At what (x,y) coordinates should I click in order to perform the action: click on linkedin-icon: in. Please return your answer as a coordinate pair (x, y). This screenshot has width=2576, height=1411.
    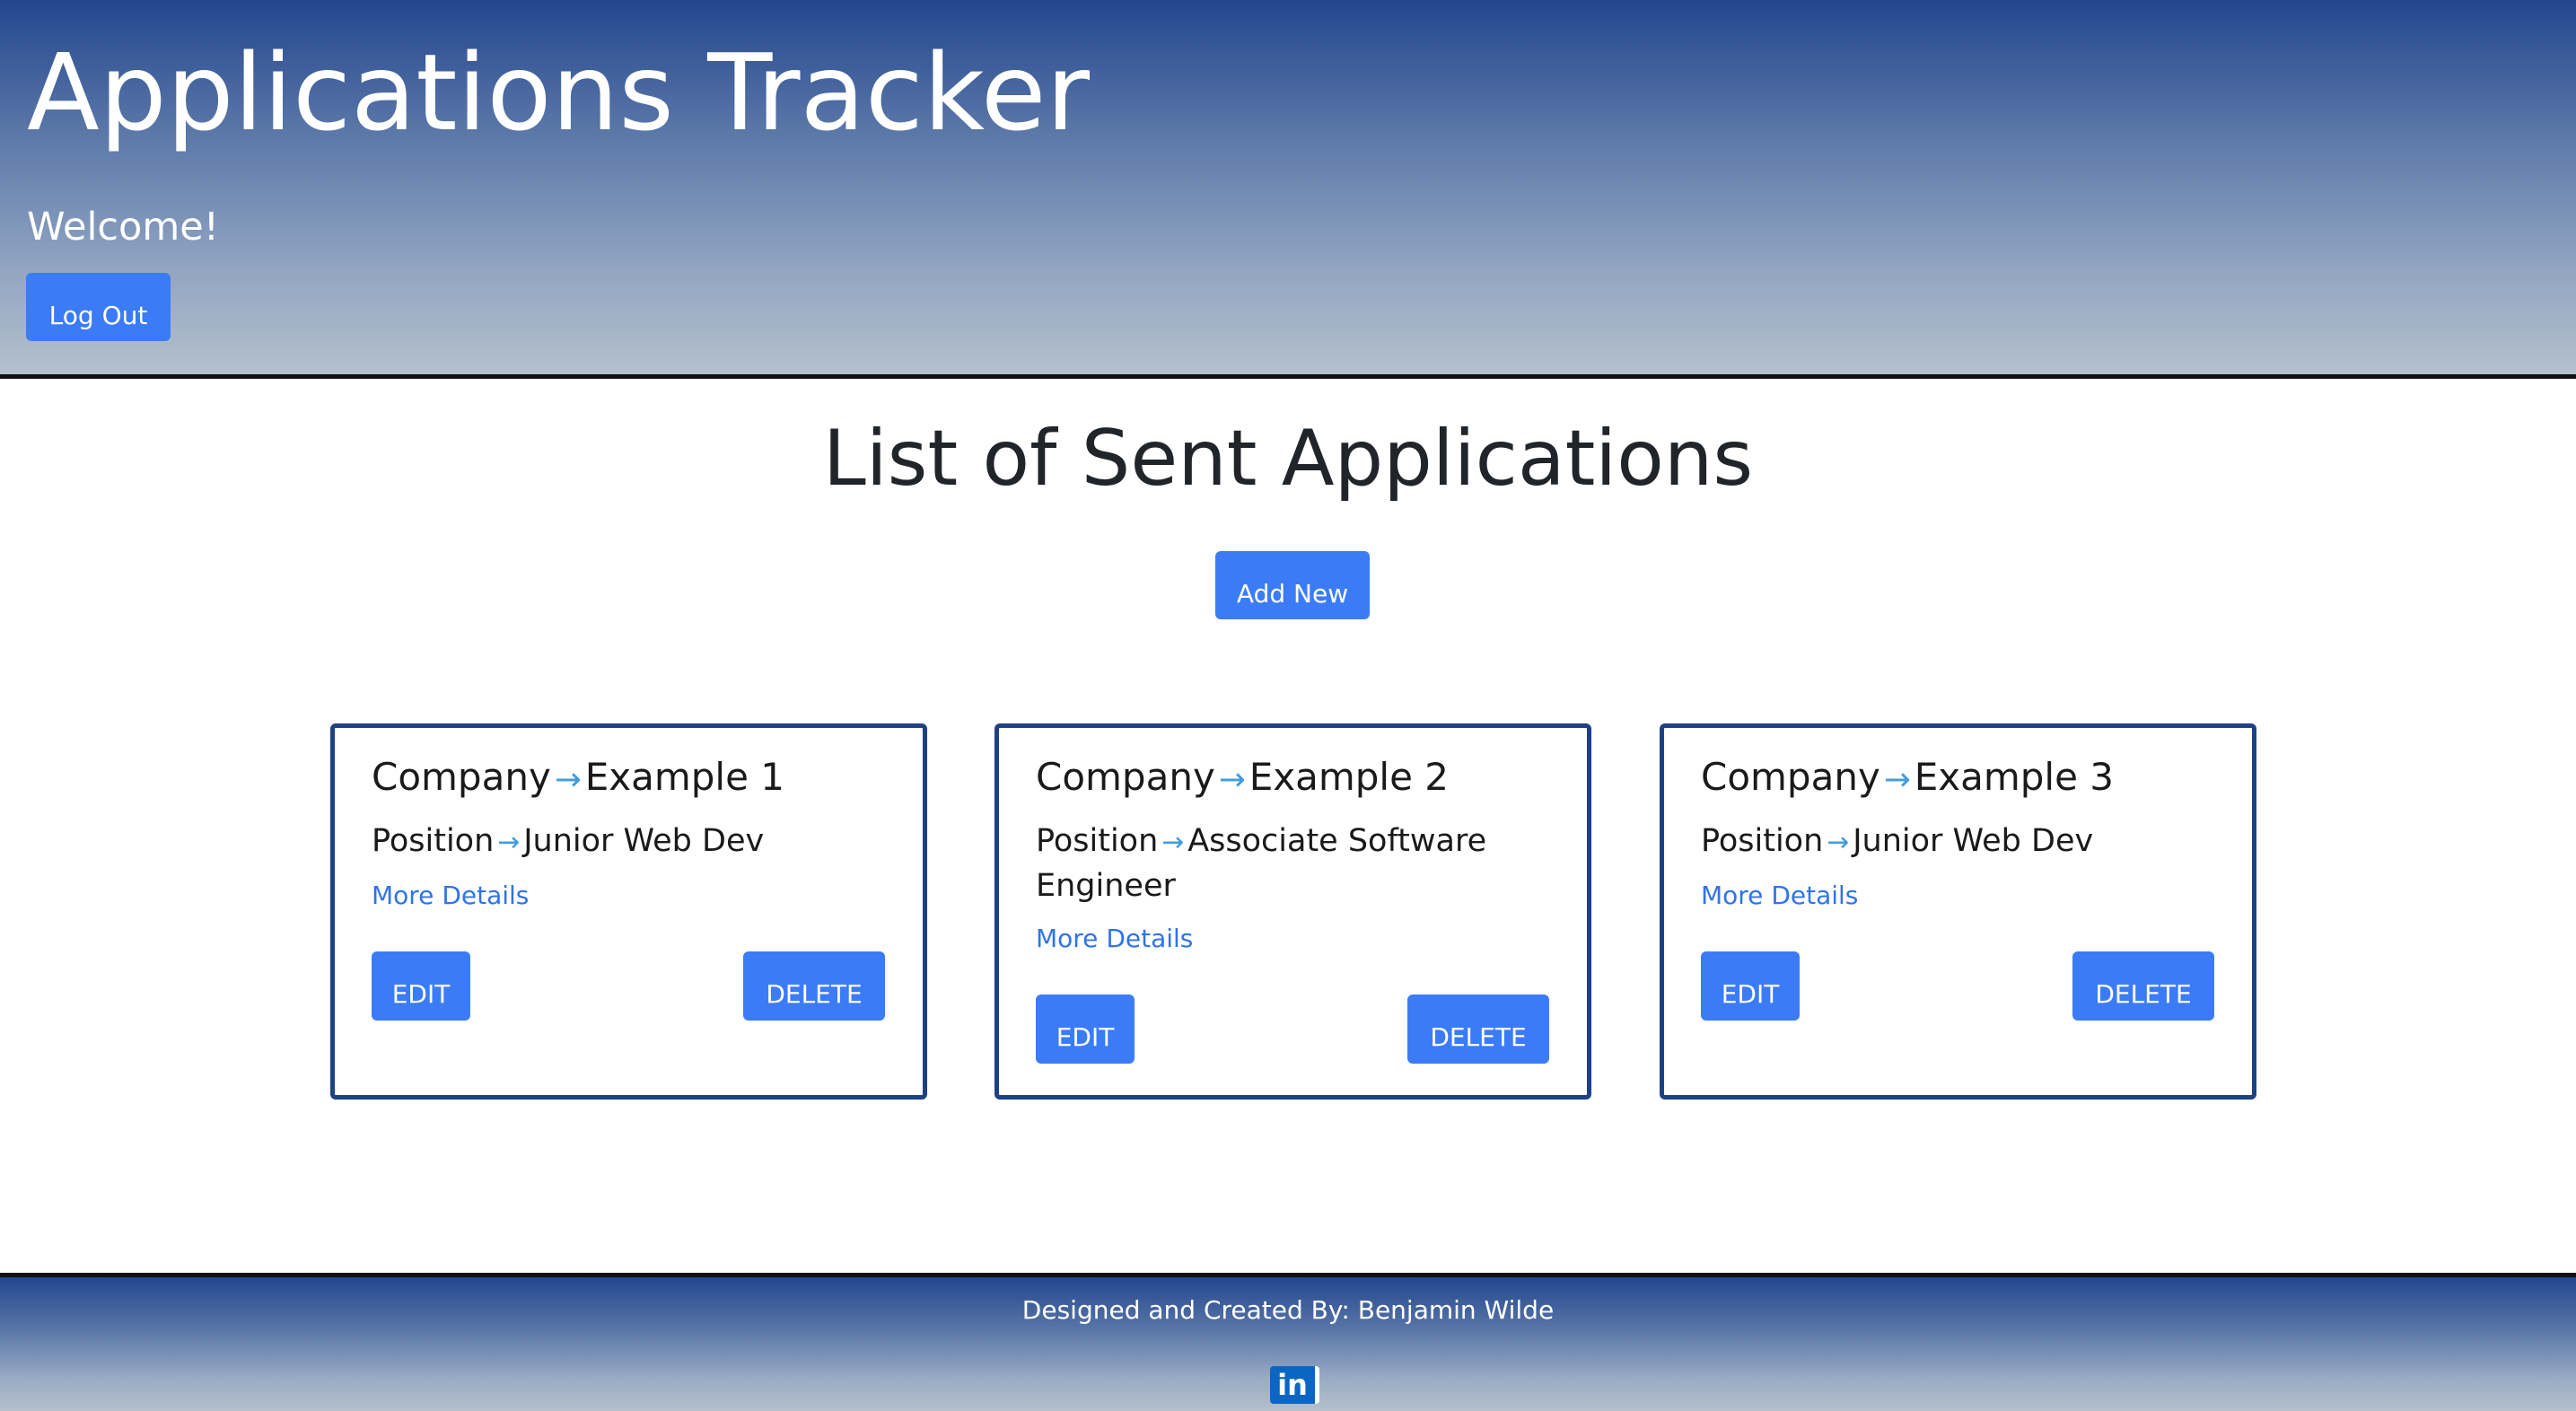
    Looking at the image, I should click on (1294, 1385).